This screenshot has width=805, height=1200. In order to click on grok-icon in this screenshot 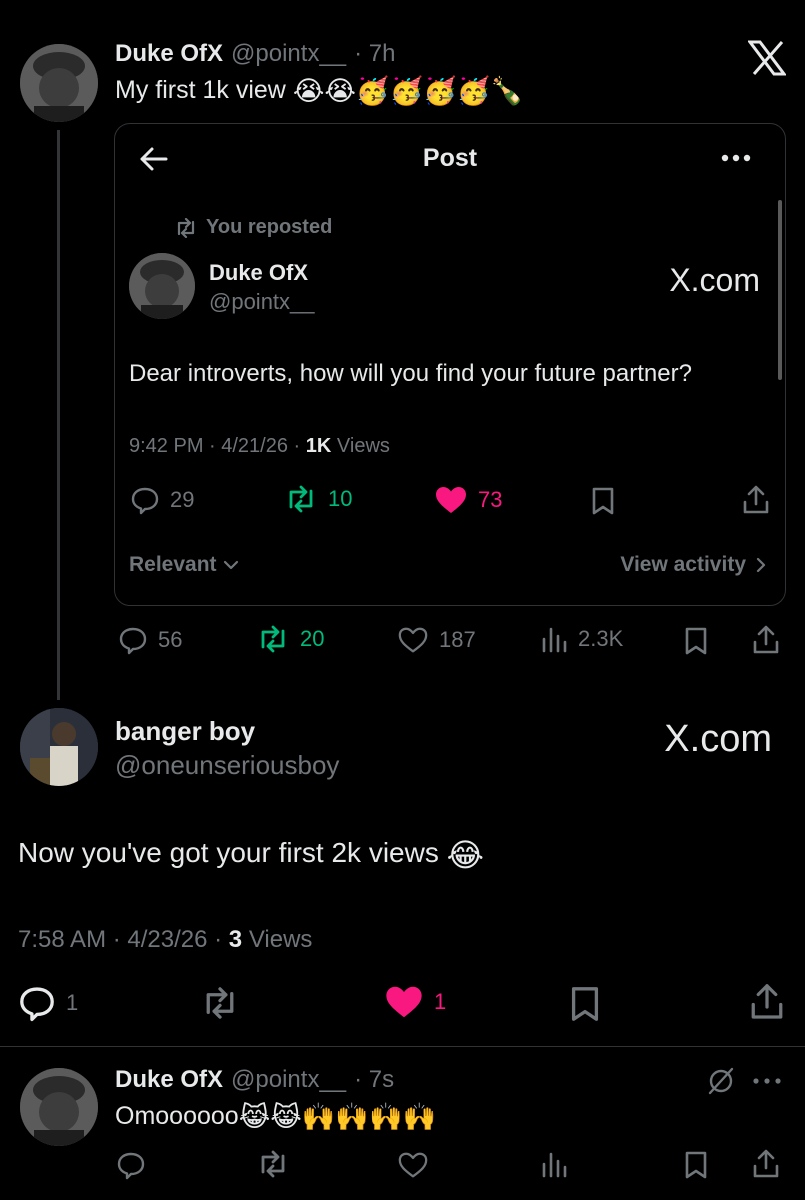, I will do `click(721, 1081)`.